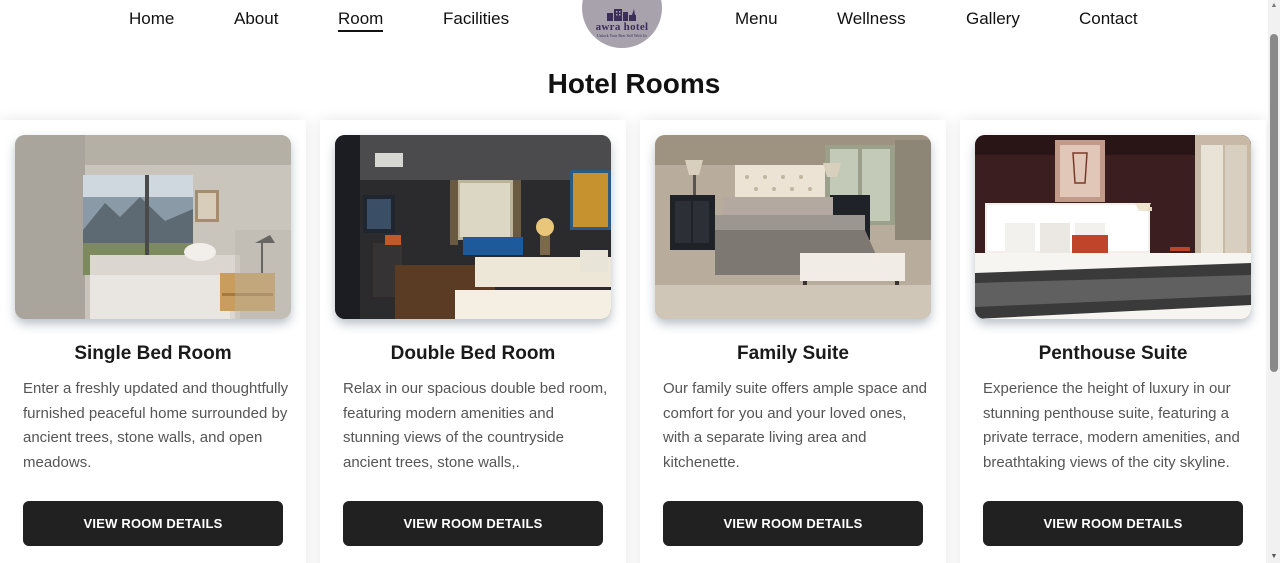  I want to click on nav-link-menu: Menu, so click(756, 19).